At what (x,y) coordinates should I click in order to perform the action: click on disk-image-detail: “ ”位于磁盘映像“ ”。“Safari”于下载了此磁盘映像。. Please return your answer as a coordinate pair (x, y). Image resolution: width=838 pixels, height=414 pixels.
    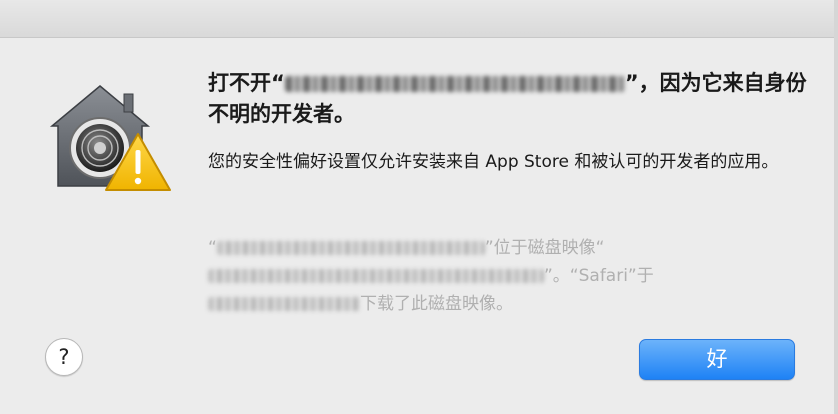
    Looking at the image, I should click on (503, 276).